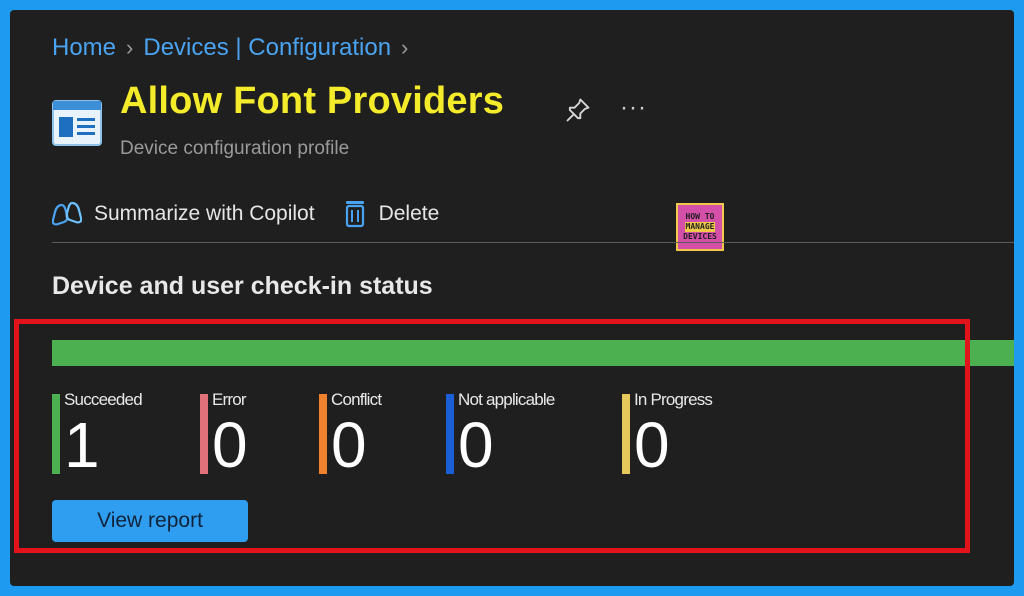 Image resolution: width=1024 pixels, height=596 pixels. I want to click on pin-icon, so click(578, 110).